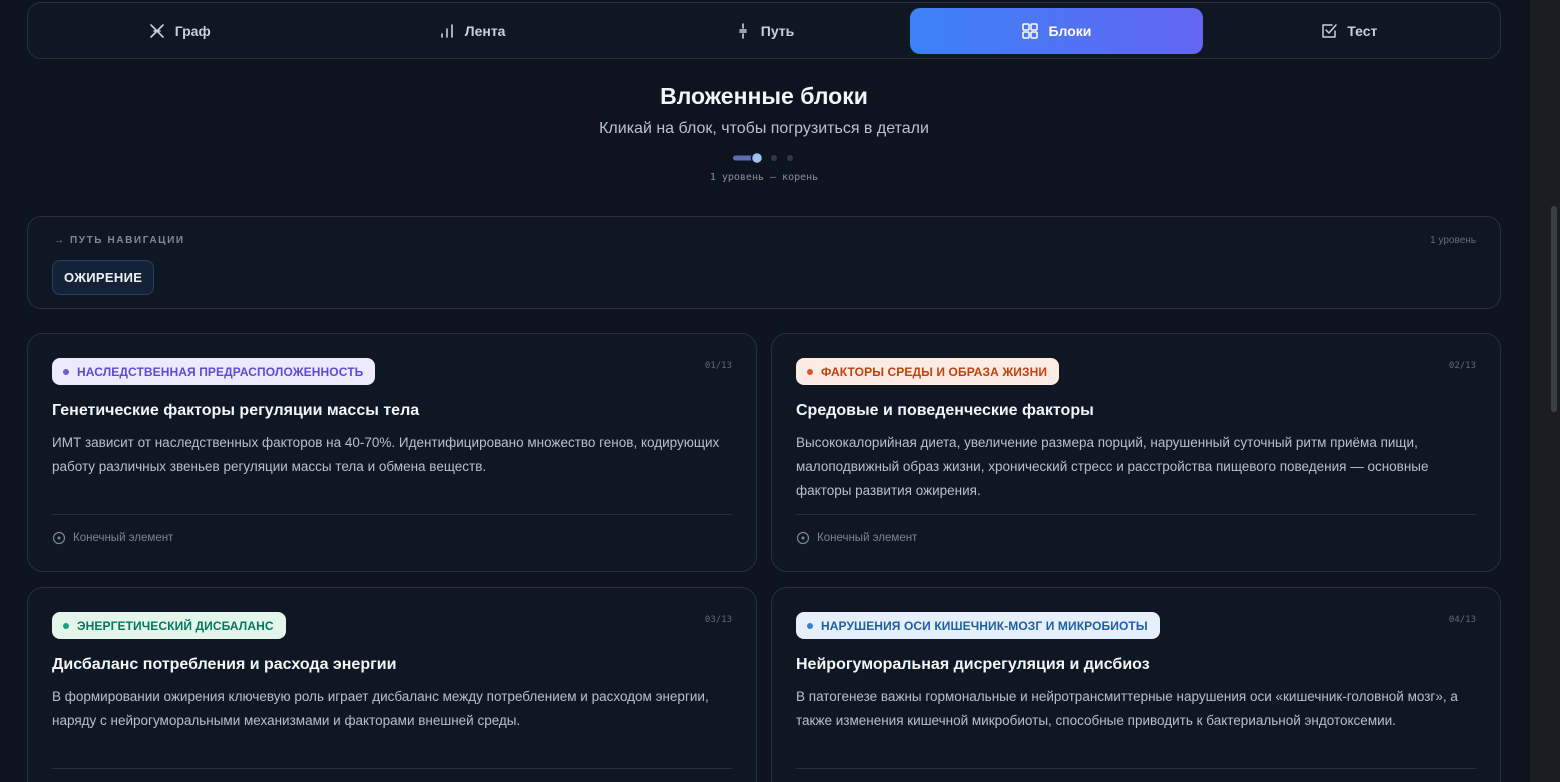  What do you see at coordinates (764, 177) in the screenshot?
I see `level-text: 1 уровень — корень` at bounding box center [764, 177].